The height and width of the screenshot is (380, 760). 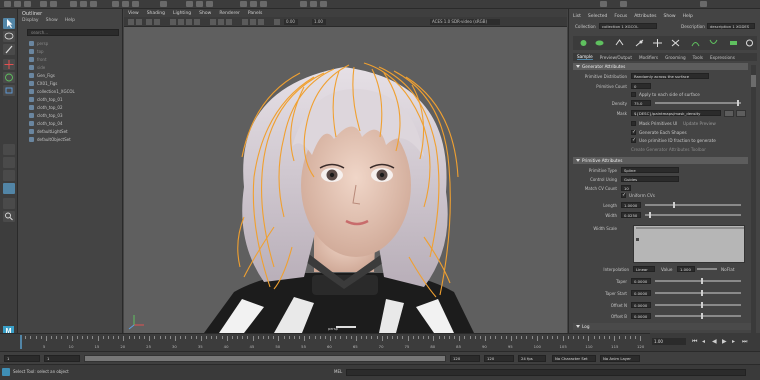 I want to click on four-view-layout-icon, so click(x=9, y=162).